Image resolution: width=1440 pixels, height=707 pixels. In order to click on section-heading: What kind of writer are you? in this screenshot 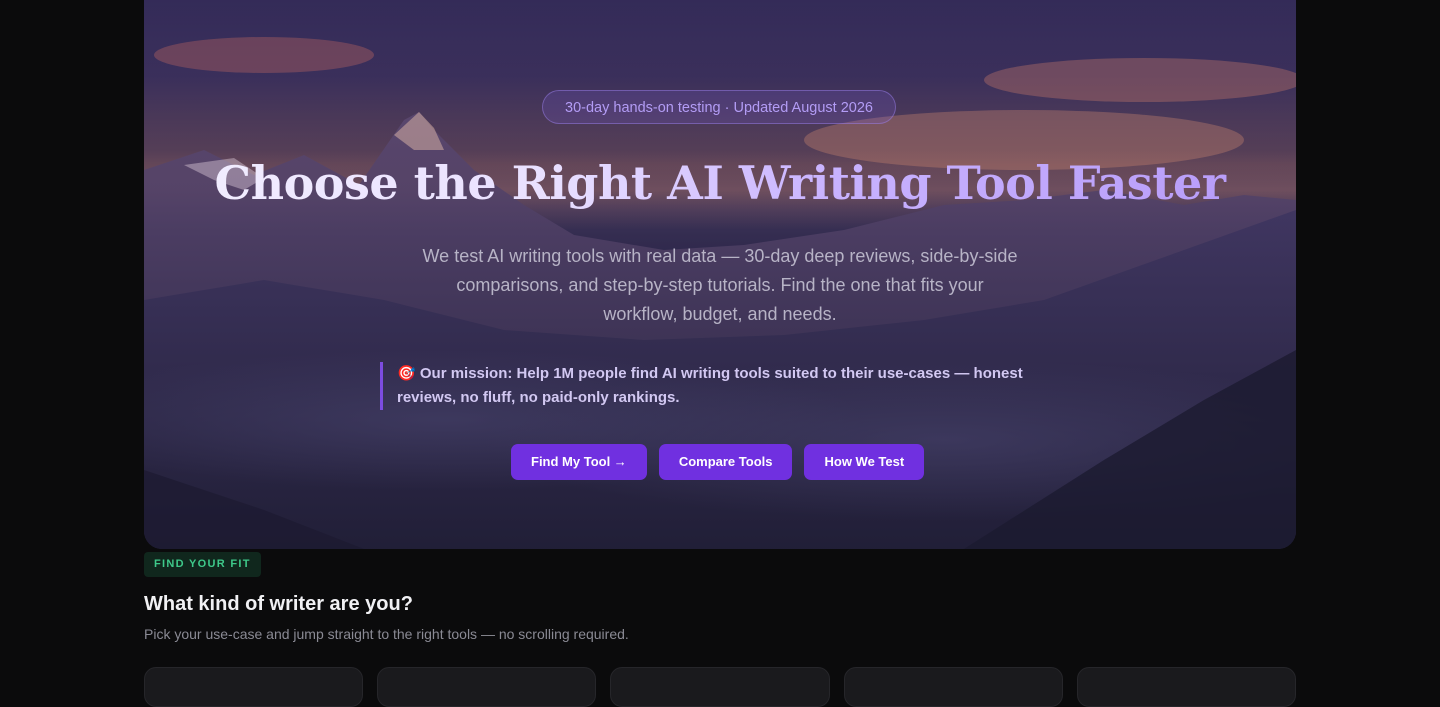, I will do `click(278, 604)`.